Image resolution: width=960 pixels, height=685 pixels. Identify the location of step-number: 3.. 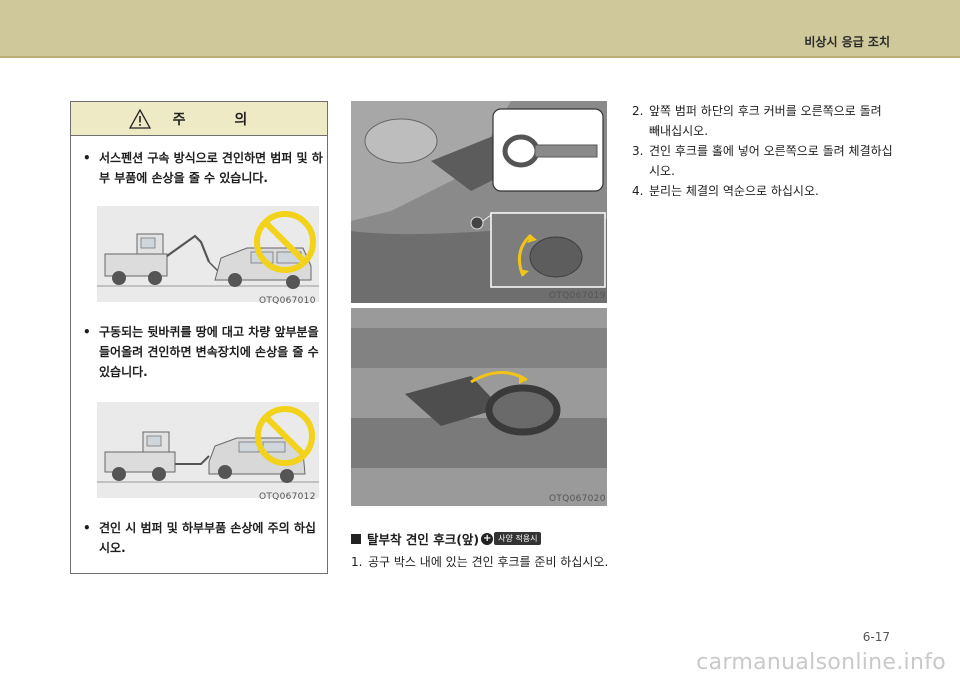
(638, 151).